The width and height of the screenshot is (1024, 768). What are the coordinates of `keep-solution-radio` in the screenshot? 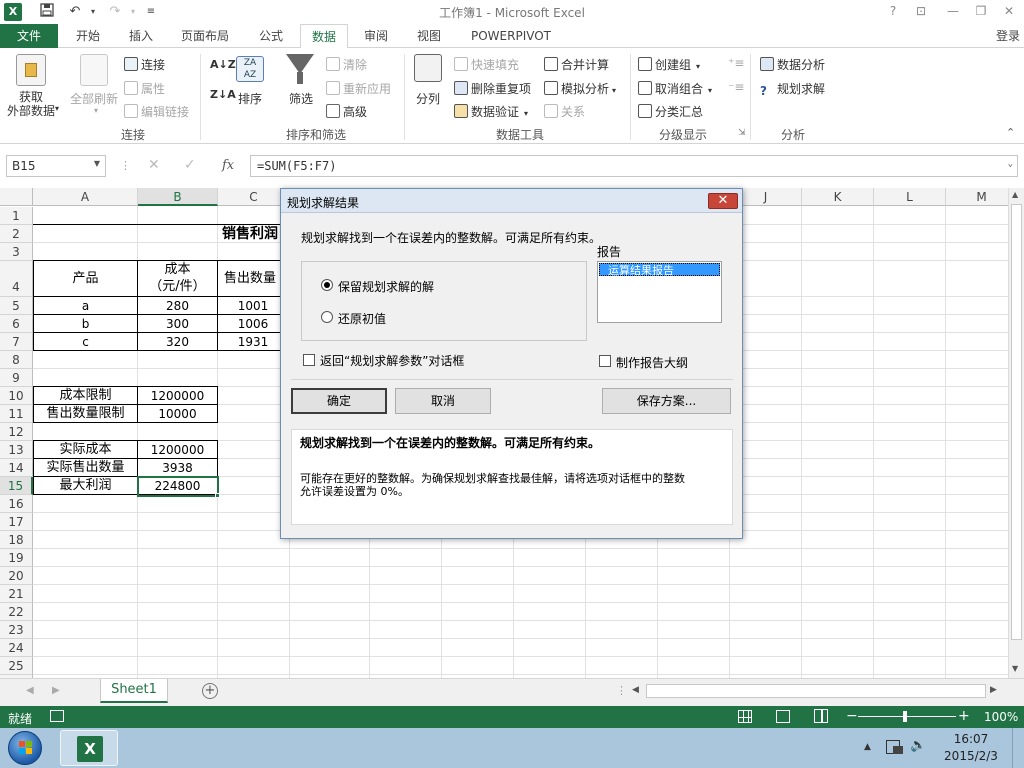 It's located at (327, 285).